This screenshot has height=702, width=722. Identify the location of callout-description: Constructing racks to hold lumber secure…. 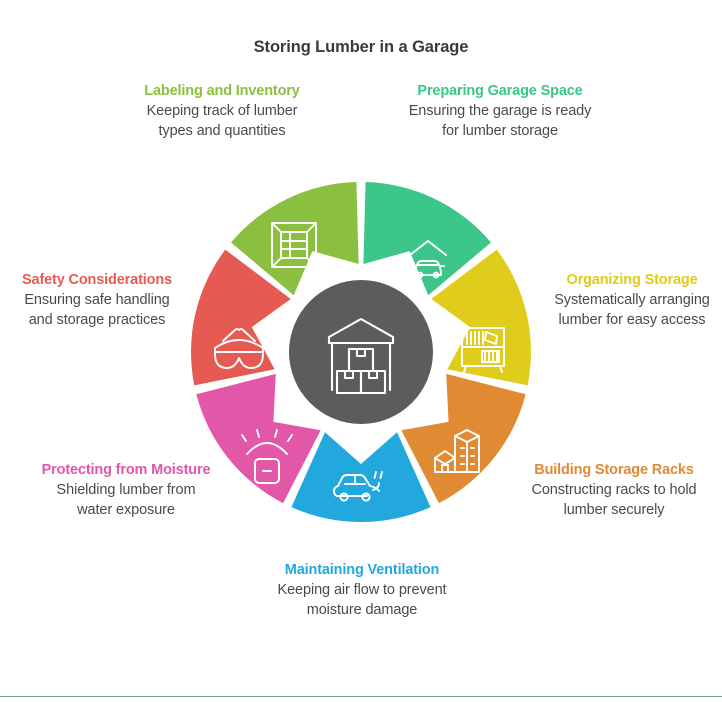
(614, 500).